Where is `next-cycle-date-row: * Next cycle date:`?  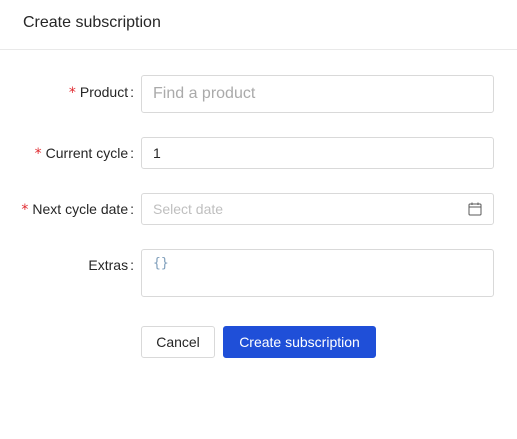
next-cycle-date-row: * Next cycle date: is located at coordinates (258, 209).